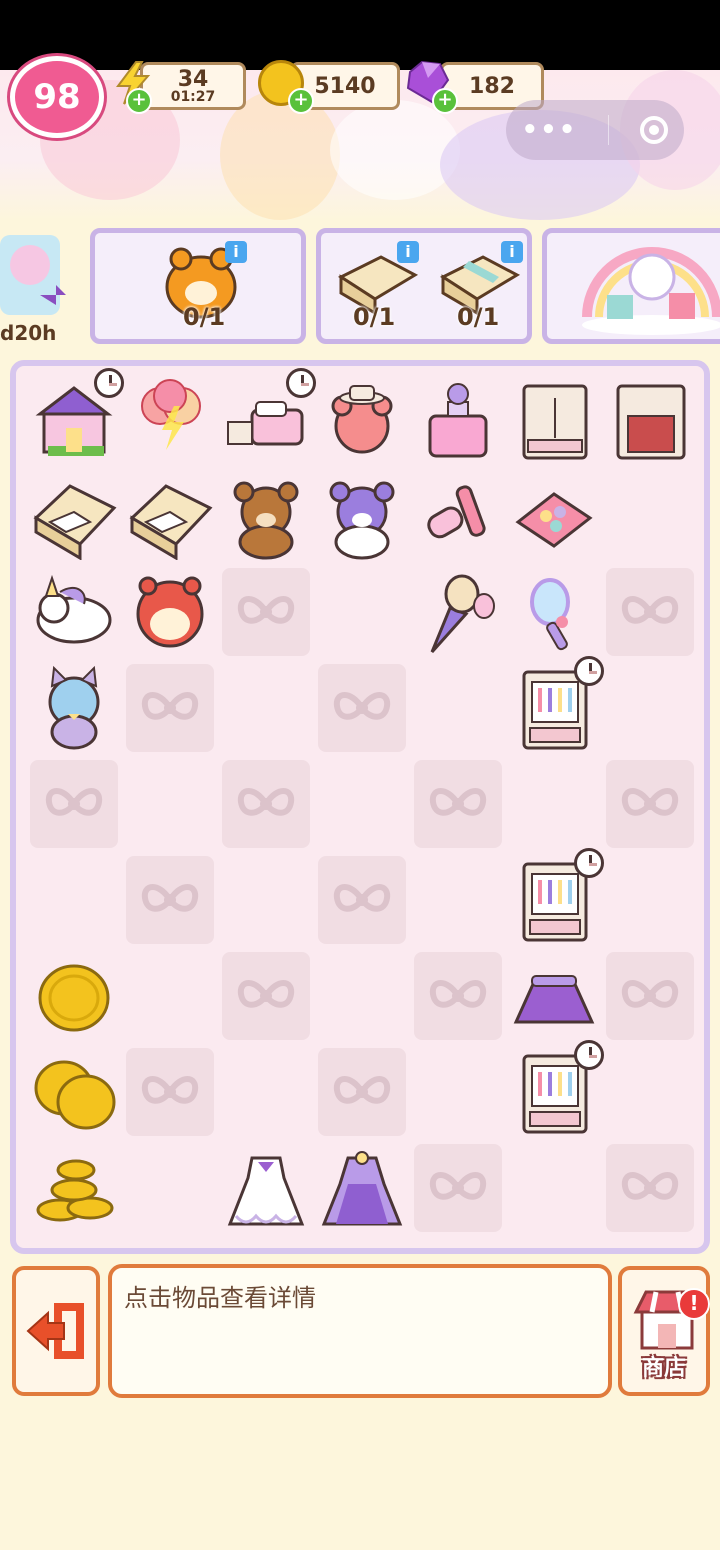 This screenshot has width=720, height=1550. I want to click on player-level-badge: 98, so click(57, 97).